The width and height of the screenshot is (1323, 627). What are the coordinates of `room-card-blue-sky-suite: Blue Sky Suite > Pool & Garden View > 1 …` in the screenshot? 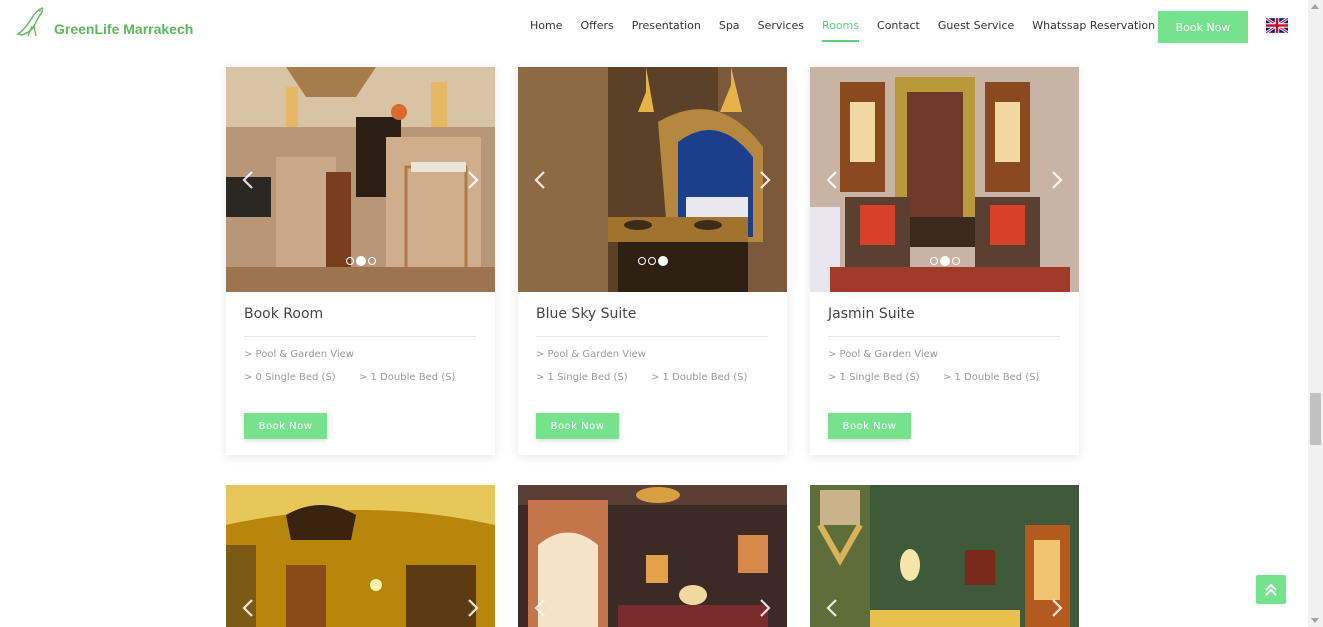 It's located at (652, 261).